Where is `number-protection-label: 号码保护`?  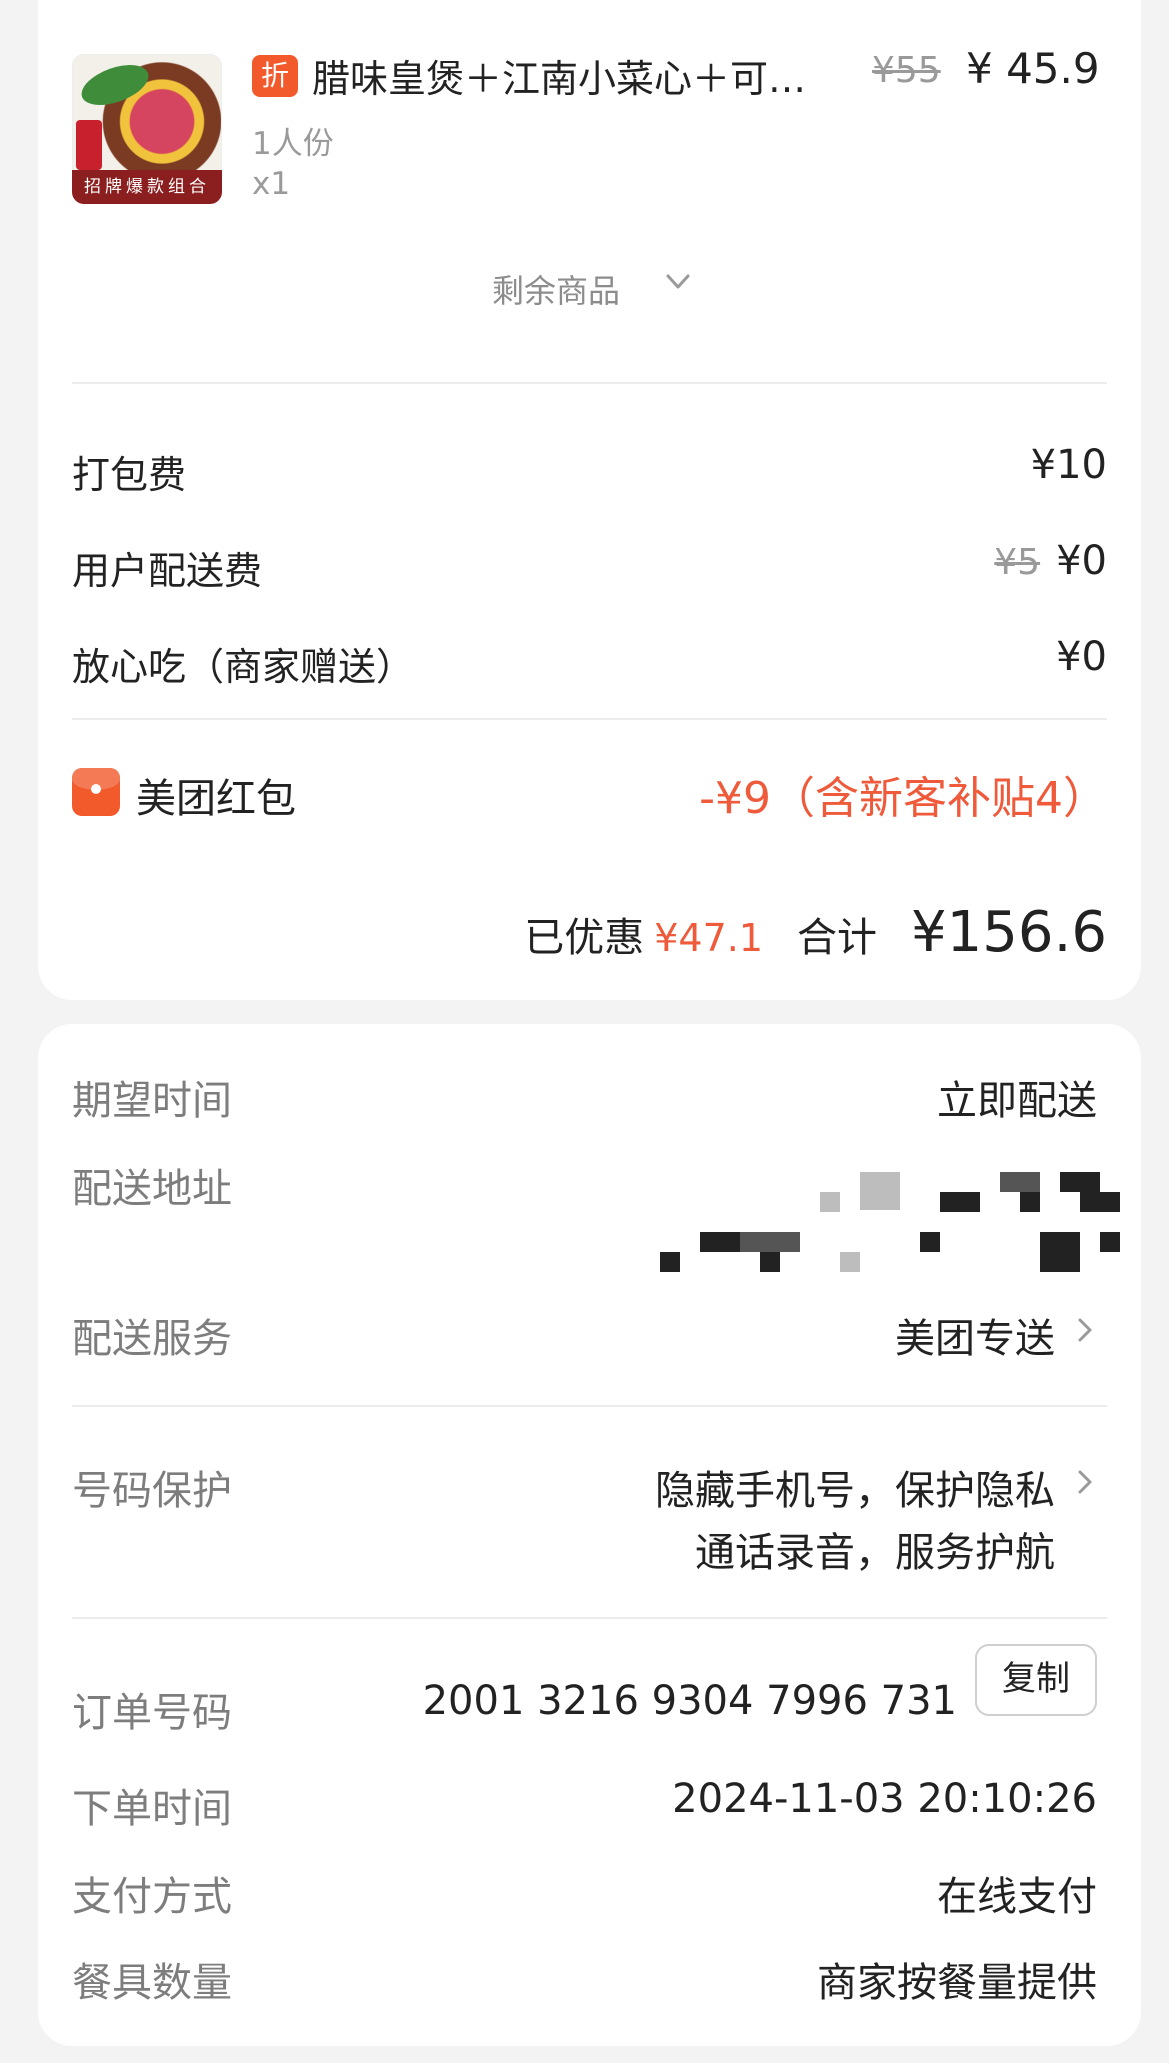 number-protection-label: 号码保护 is located at coordinates (152, 1491).